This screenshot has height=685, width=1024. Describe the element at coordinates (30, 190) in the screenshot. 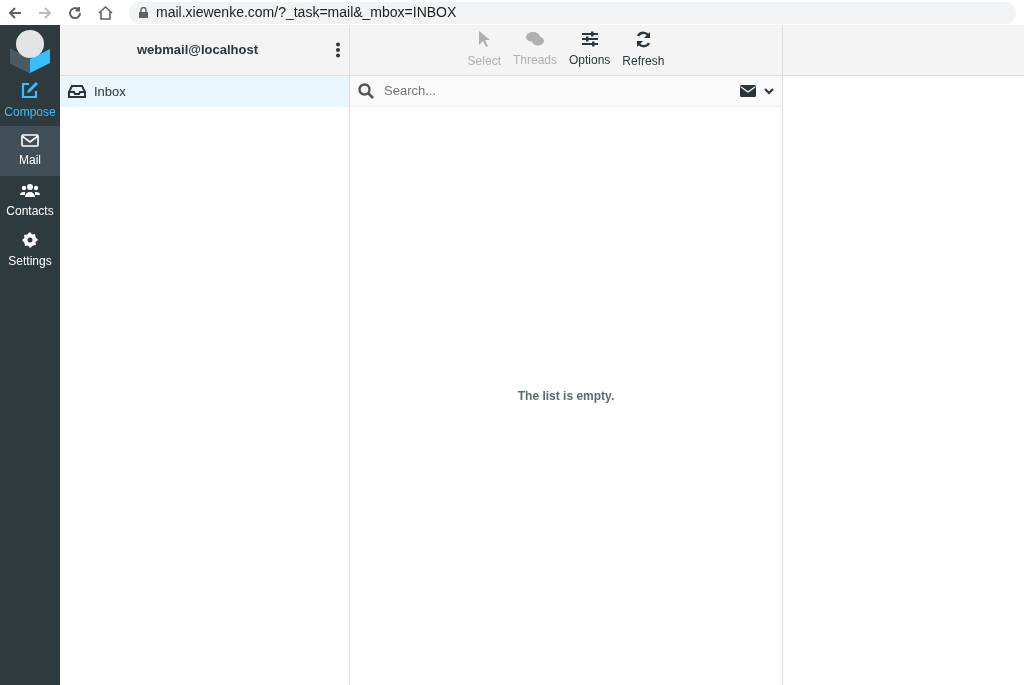

I see `people-icon` at that location.